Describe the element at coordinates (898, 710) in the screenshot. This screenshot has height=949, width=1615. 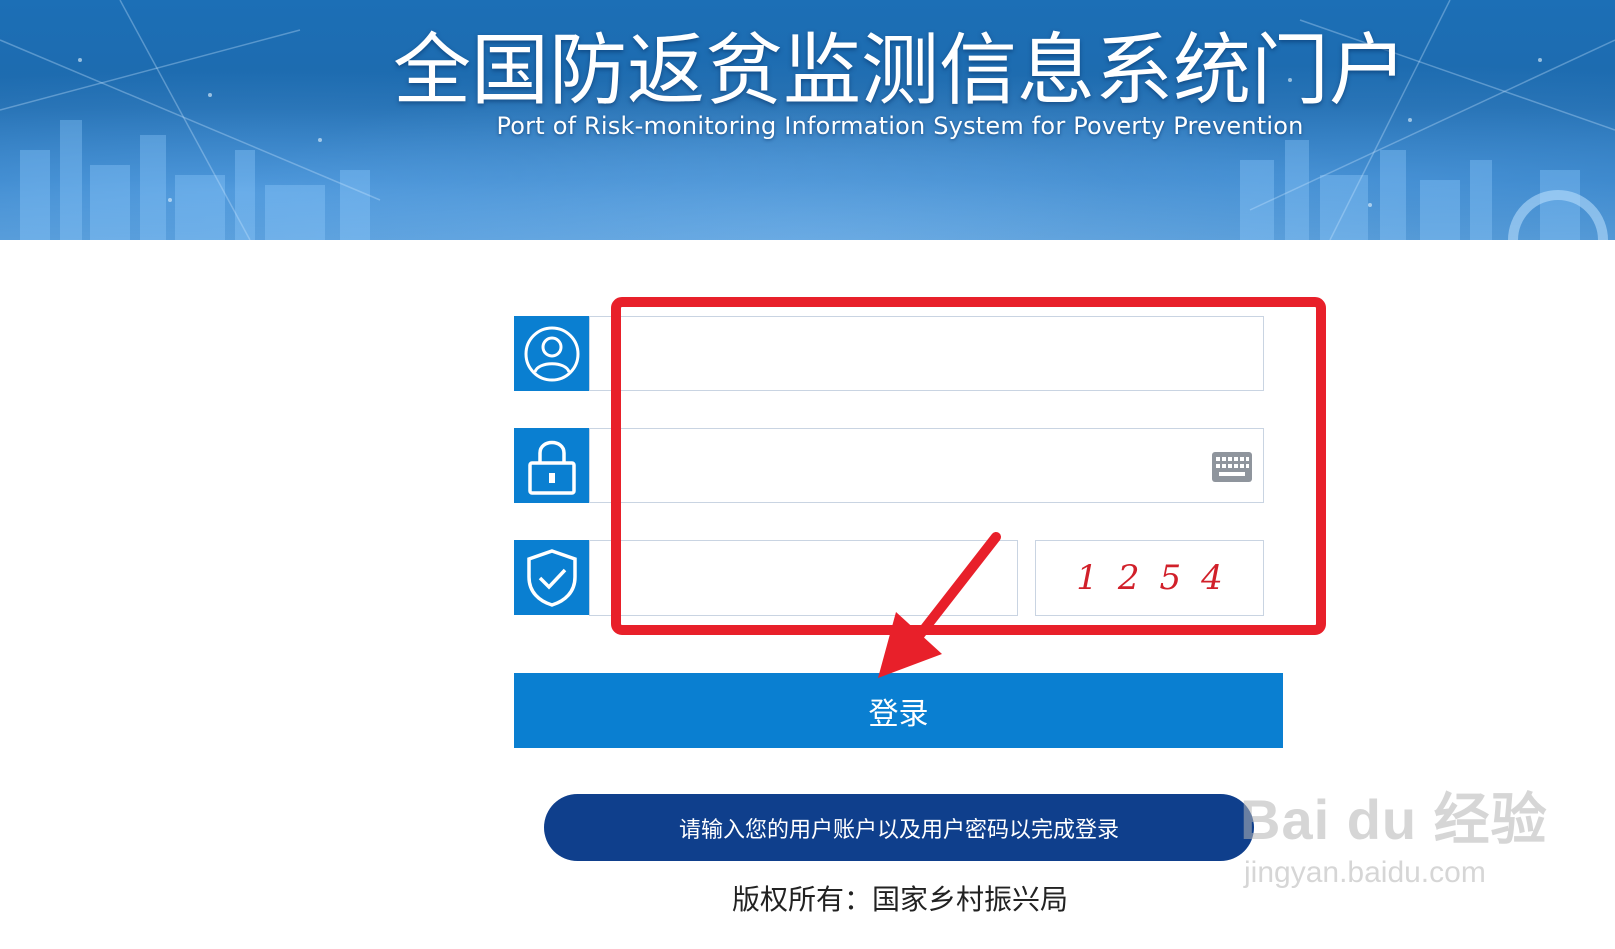
I see `login-button: 登录` at that location.